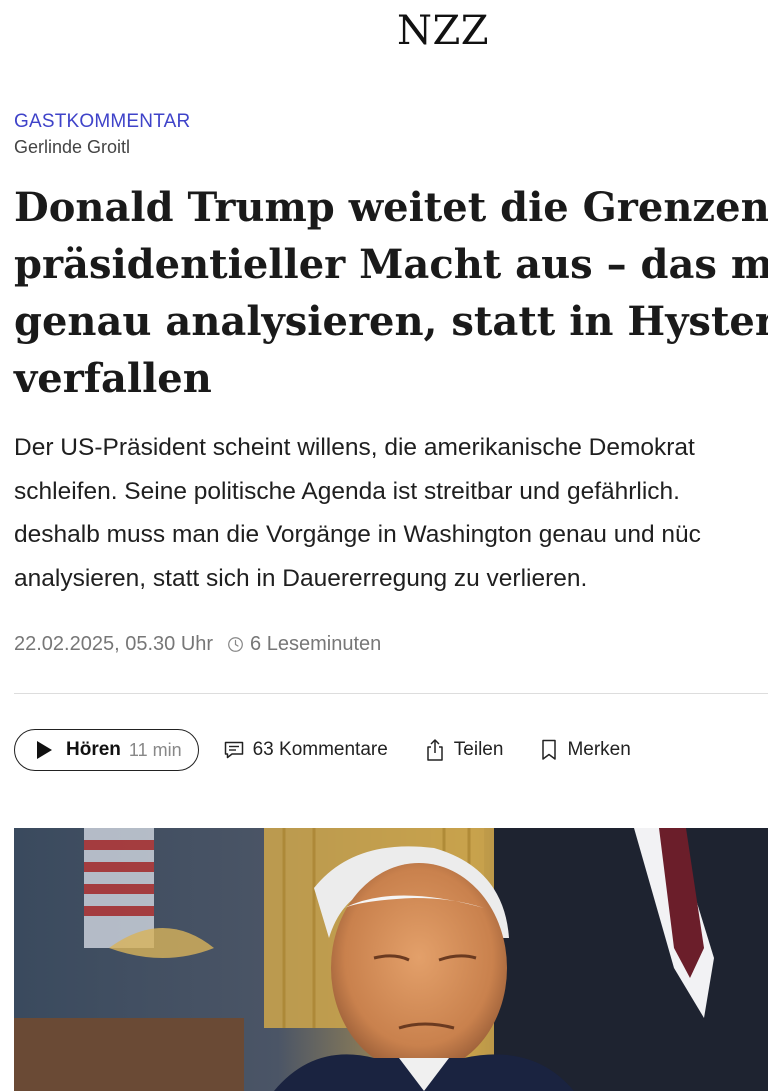 Image resolution: width=768 pixels, height=1091 pixels. I want to click on divider, so click(391, 693).